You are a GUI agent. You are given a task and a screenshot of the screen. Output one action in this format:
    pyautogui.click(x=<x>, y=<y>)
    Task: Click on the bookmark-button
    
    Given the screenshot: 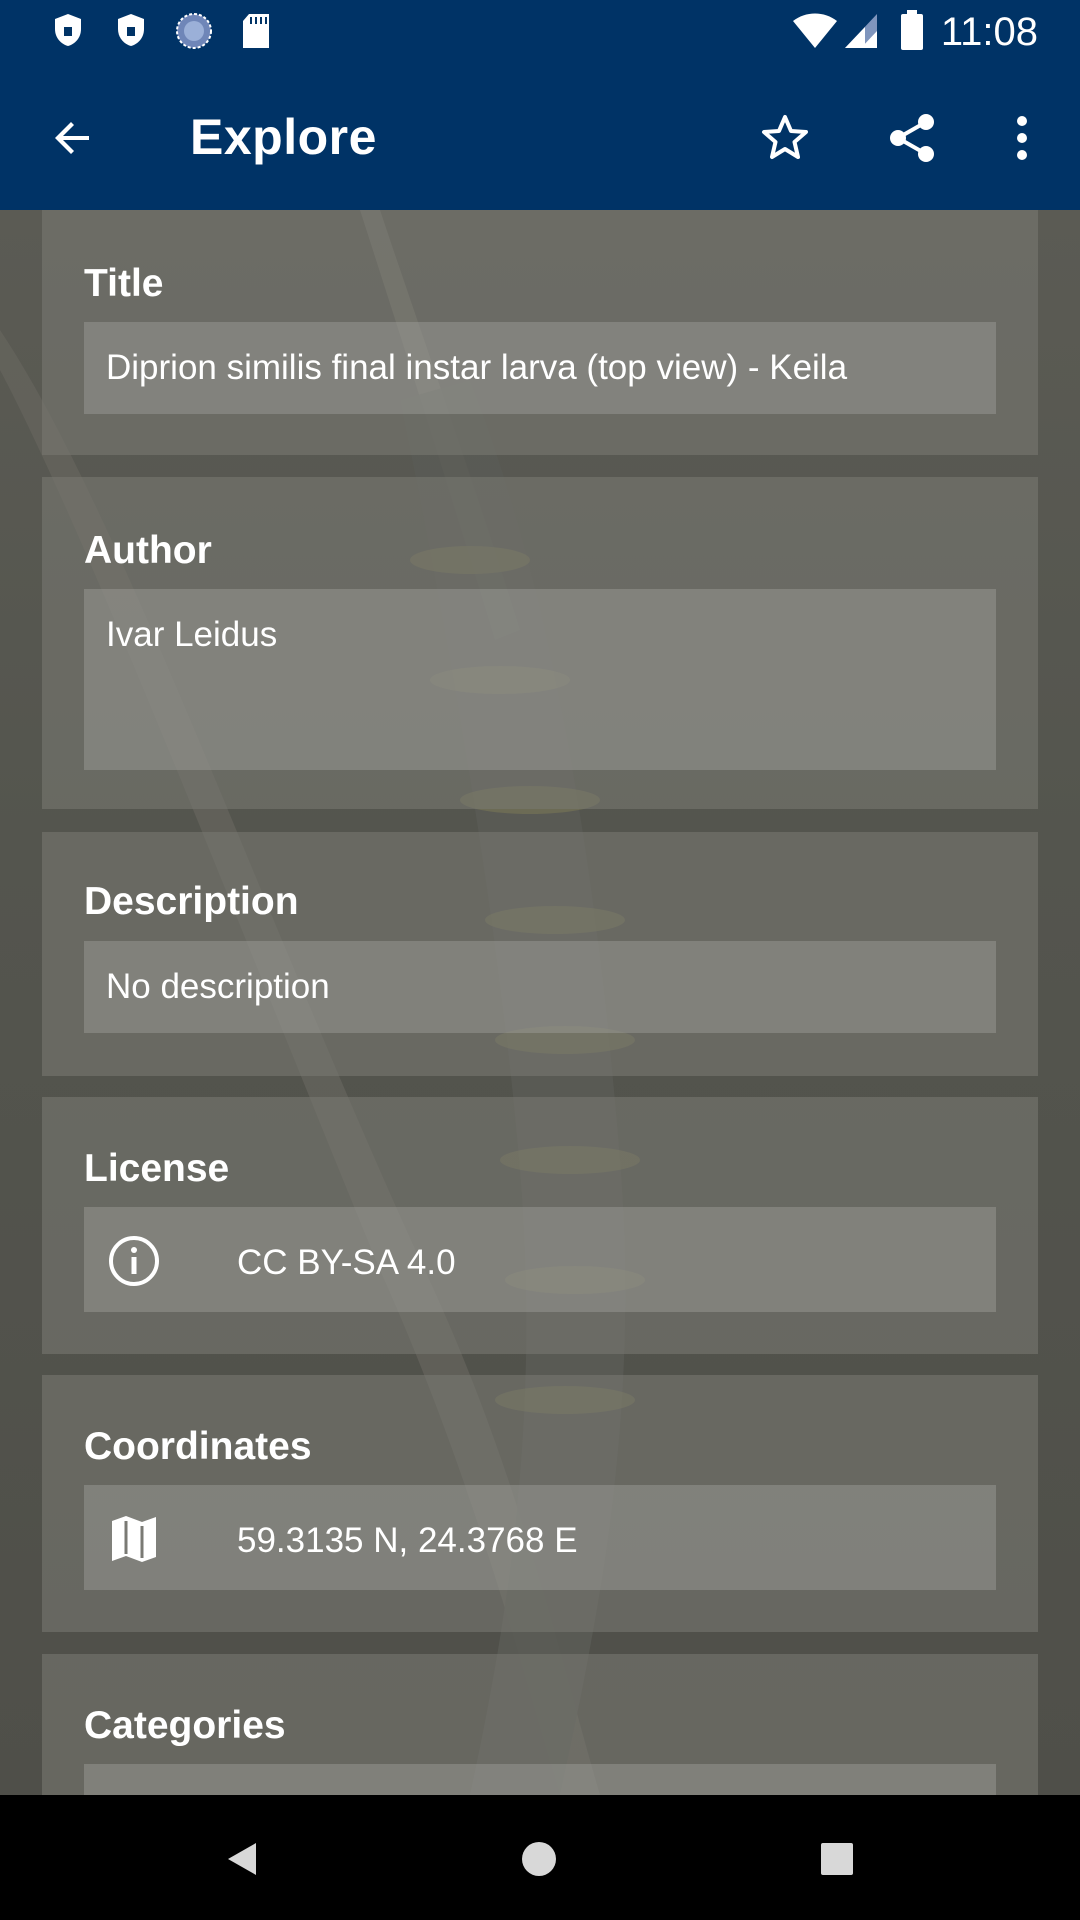 What is the action you would take?
    pyautogui.click(x=785, y=138)
    